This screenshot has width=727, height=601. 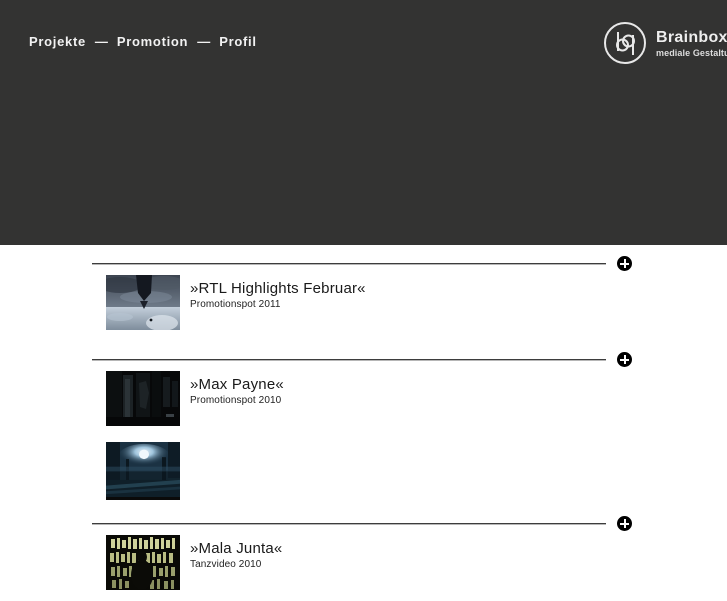 I want to click on blue-night-thumbnail-image, so click(x=143, y=469).